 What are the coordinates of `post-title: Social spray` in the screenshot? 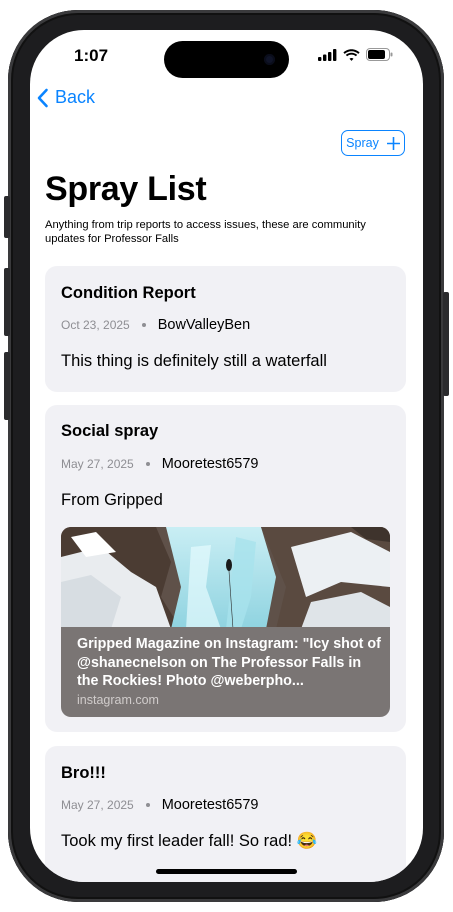 It's located at (110, 431).